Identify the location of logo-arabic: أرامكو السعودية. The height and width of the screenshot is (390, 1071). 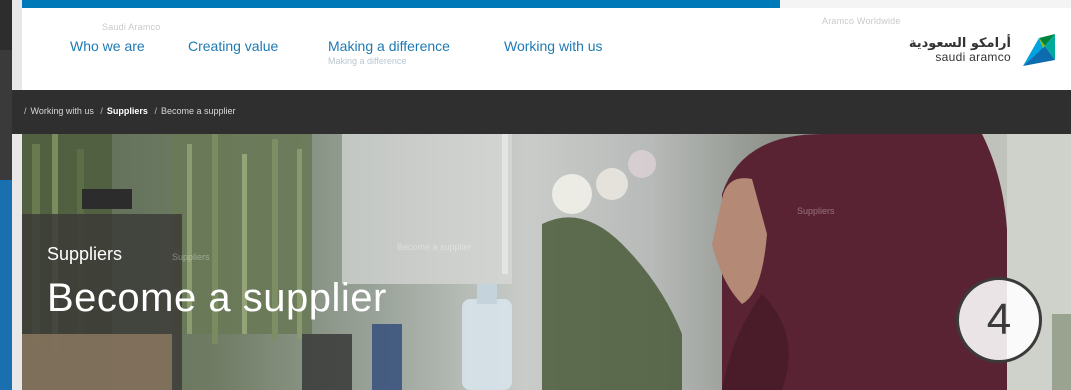
(959, 43).